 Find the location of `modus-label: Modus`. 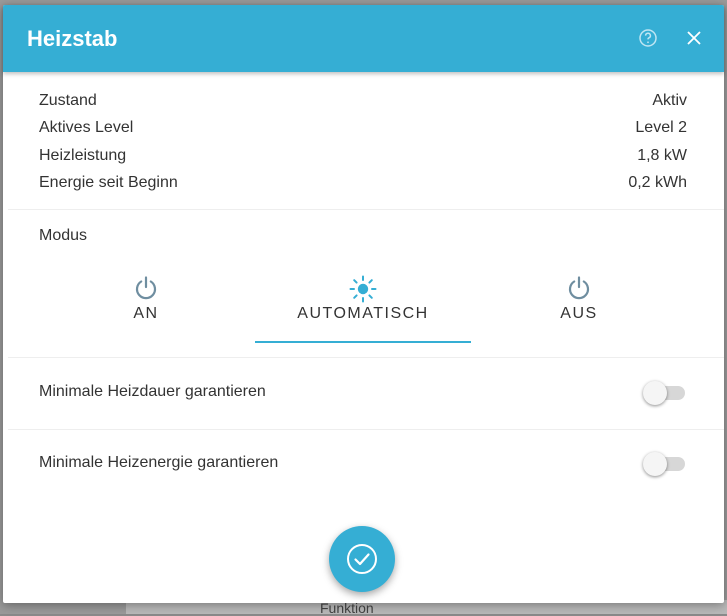

modus-label: Modus is located at coordinates (63, 235).